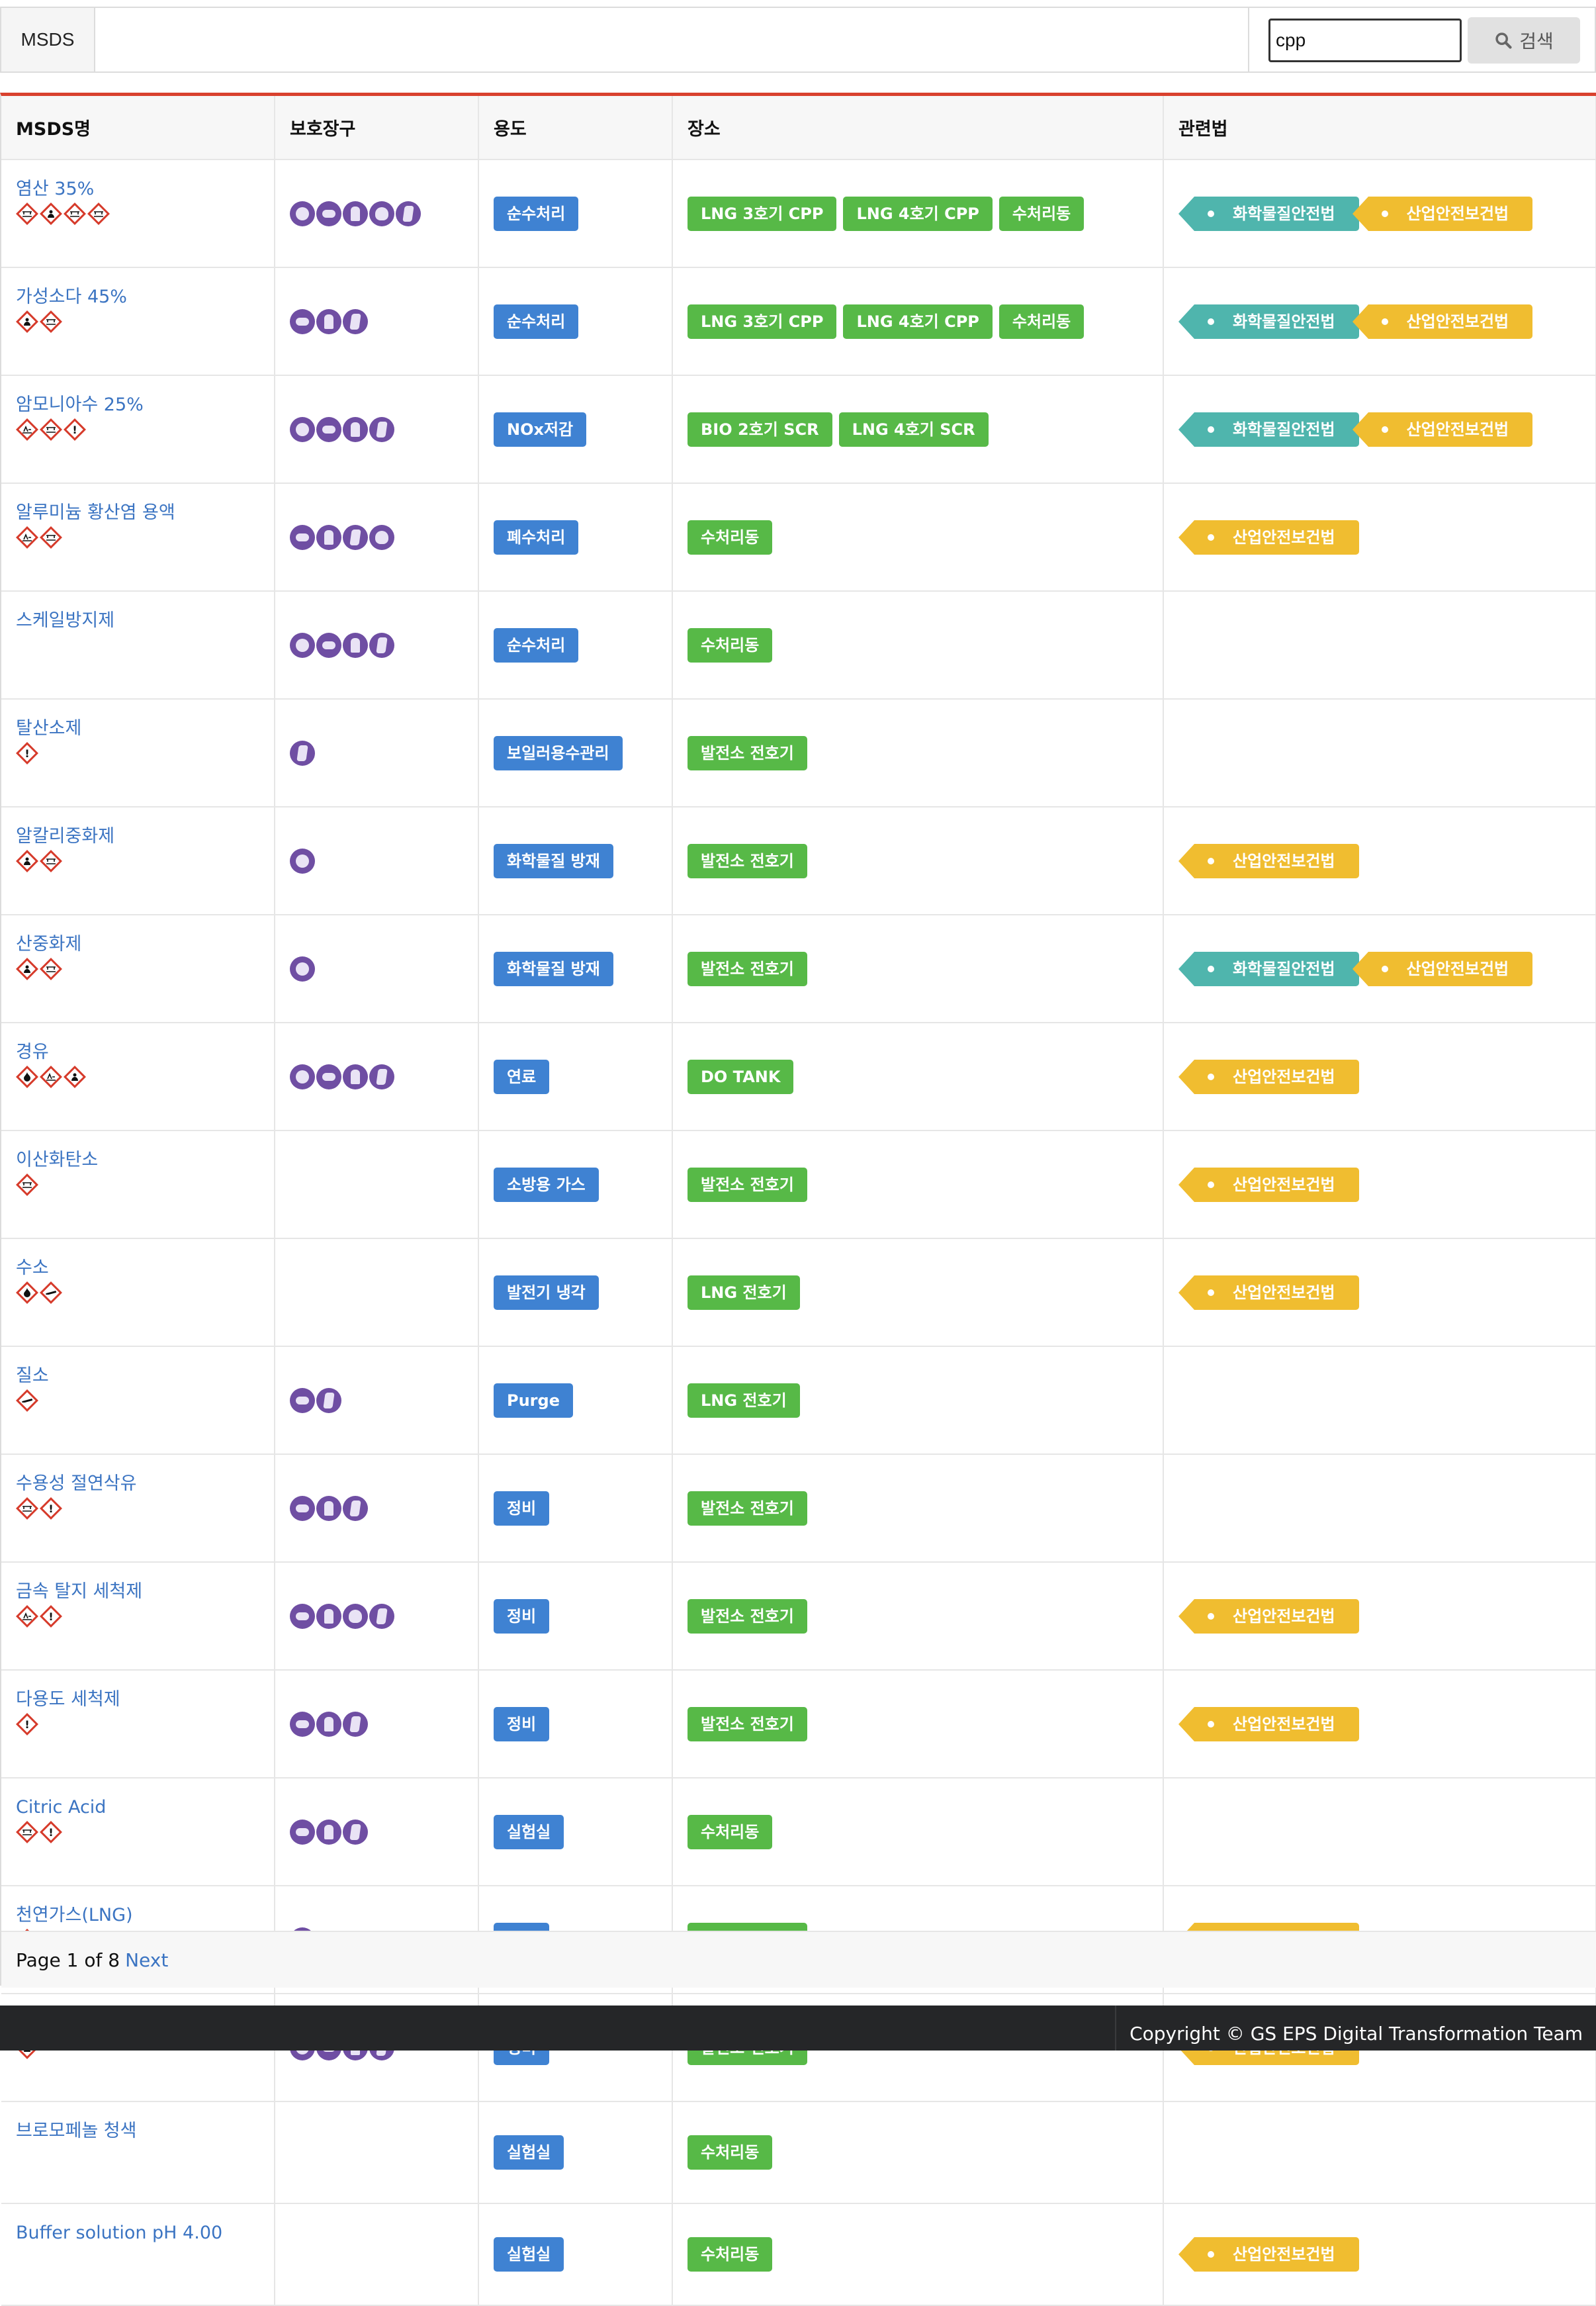 The width and height of the screenshot is (1596, 2306). I want to click on next-page-link: Next, so click(146, 1960).